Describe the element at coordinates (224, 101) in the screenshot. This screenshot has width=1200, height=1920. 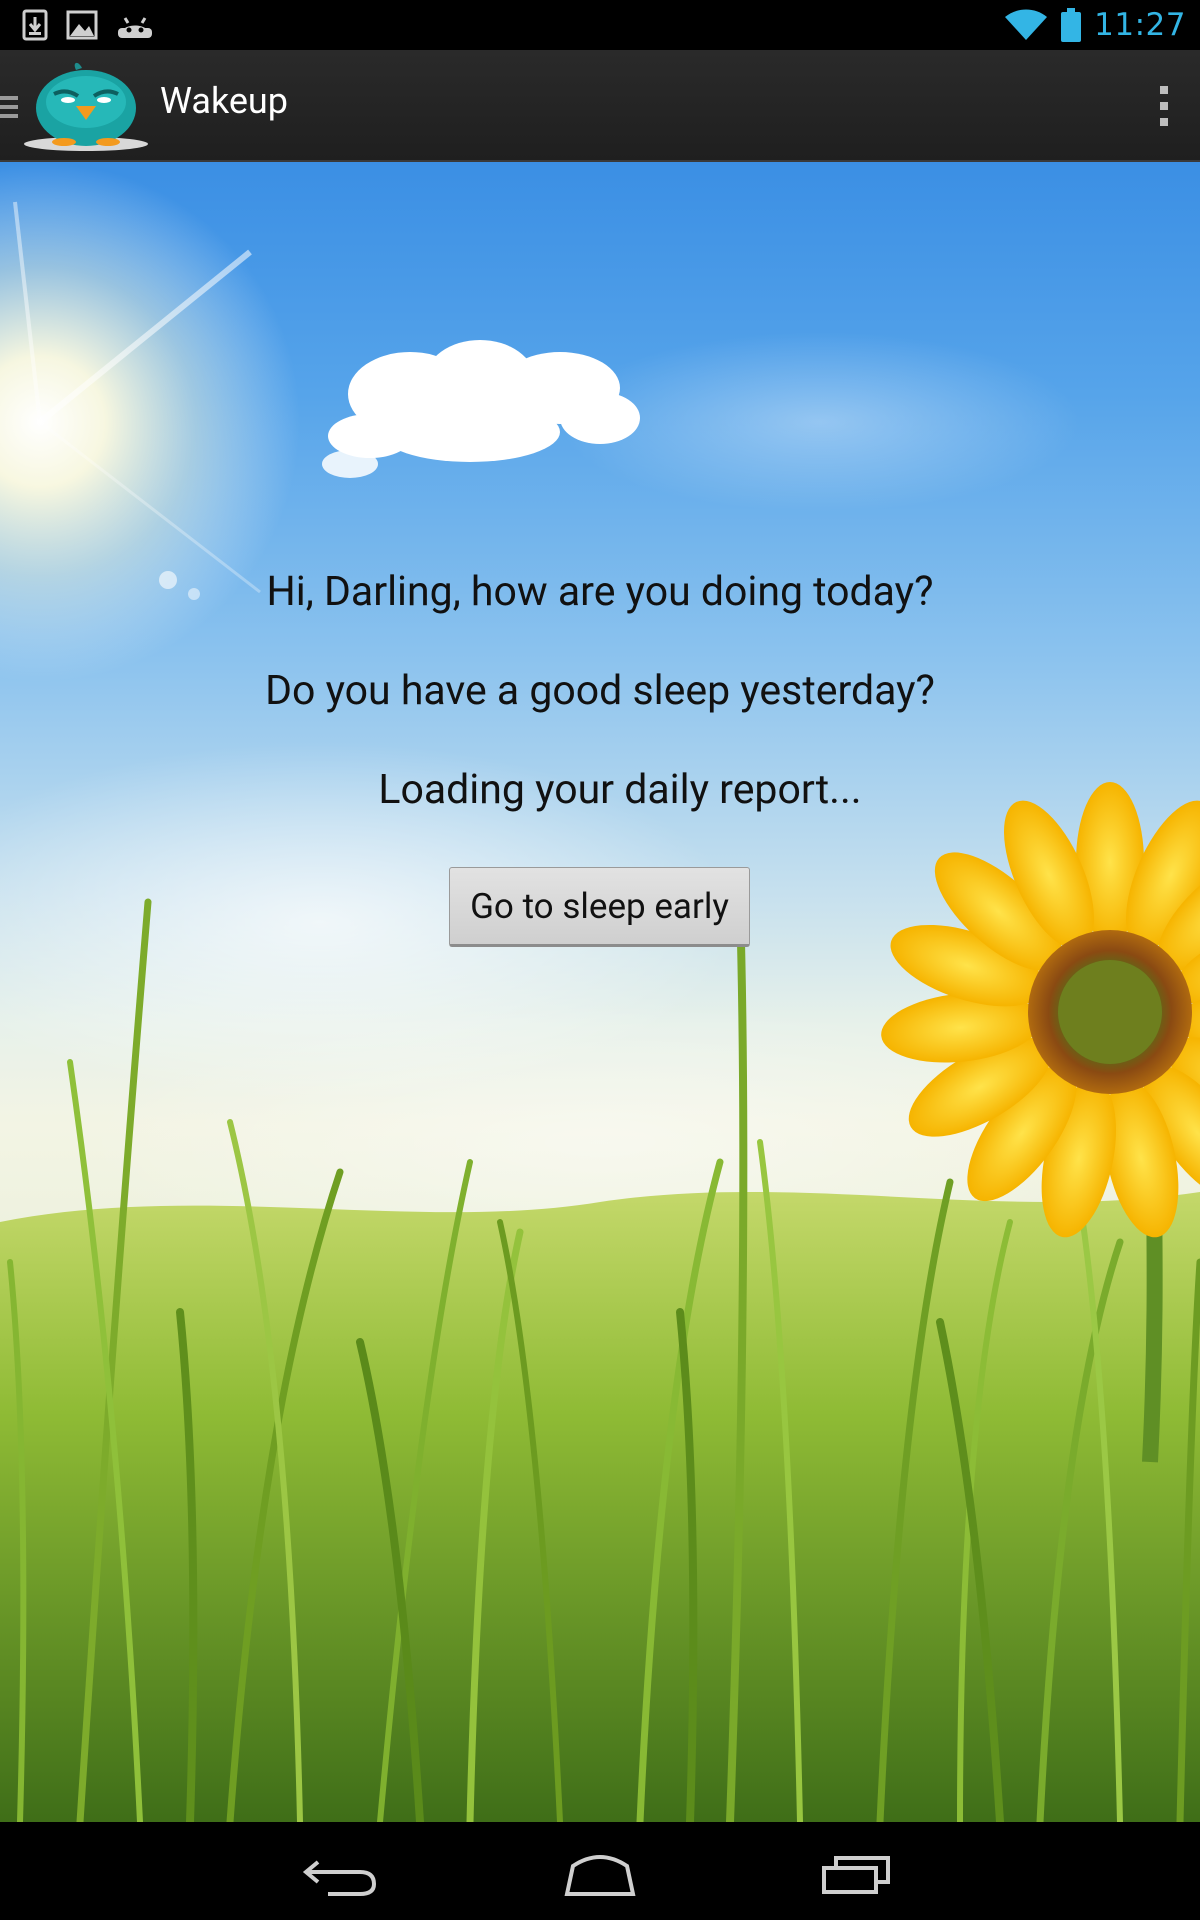
I see `app-title: Wakeup` at that location.